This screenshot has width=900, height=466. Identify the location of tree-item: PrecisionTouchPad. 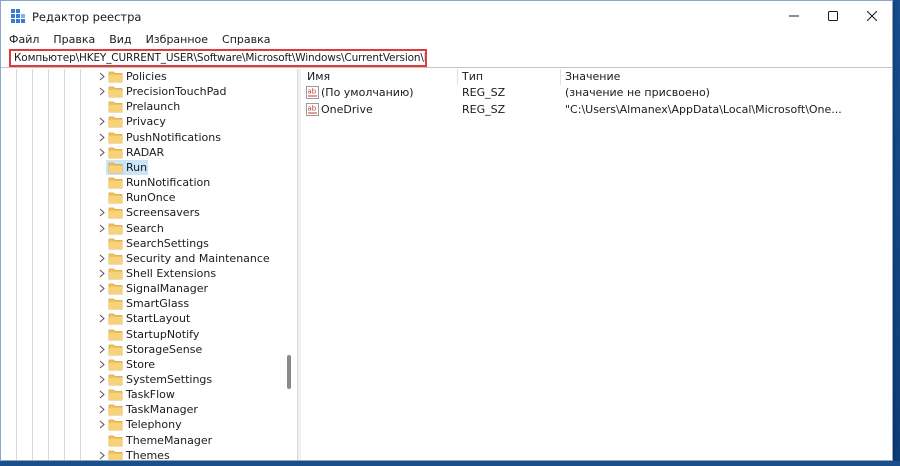
(141, 91).